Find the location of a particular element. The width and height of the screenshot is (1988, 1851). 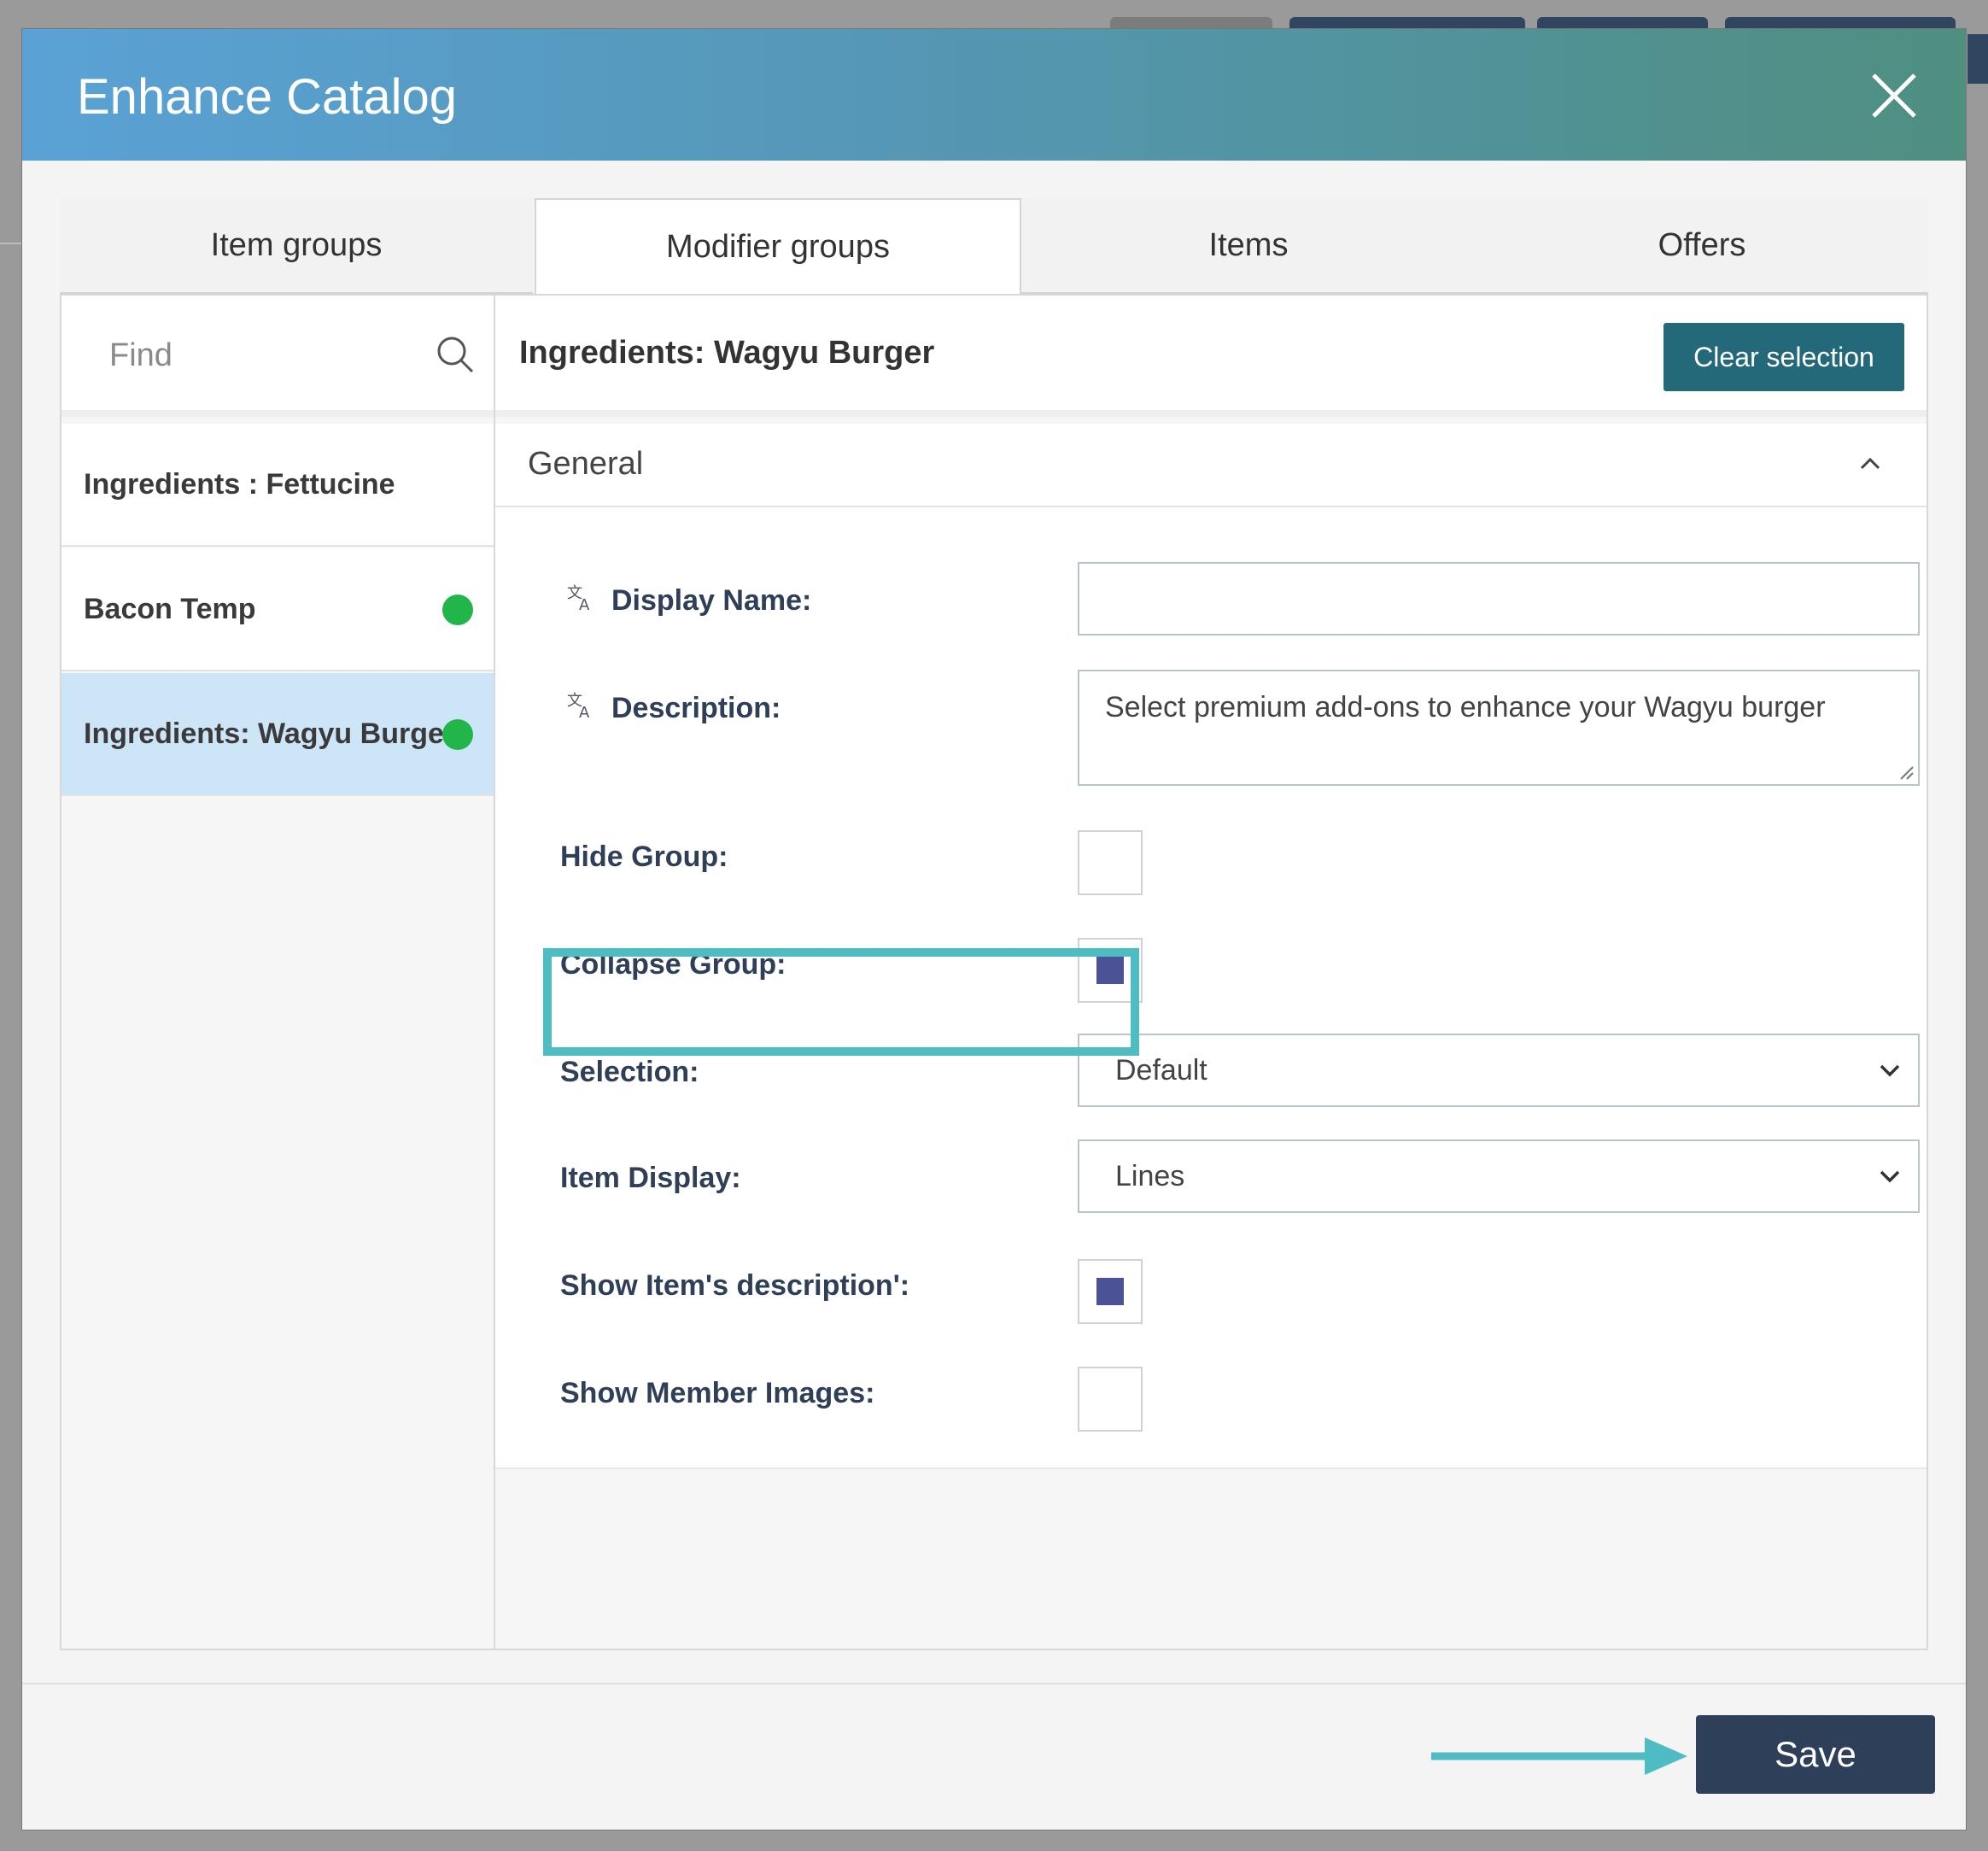

item-display-dropdown: Lines is located at coordinates (1499, 1176).